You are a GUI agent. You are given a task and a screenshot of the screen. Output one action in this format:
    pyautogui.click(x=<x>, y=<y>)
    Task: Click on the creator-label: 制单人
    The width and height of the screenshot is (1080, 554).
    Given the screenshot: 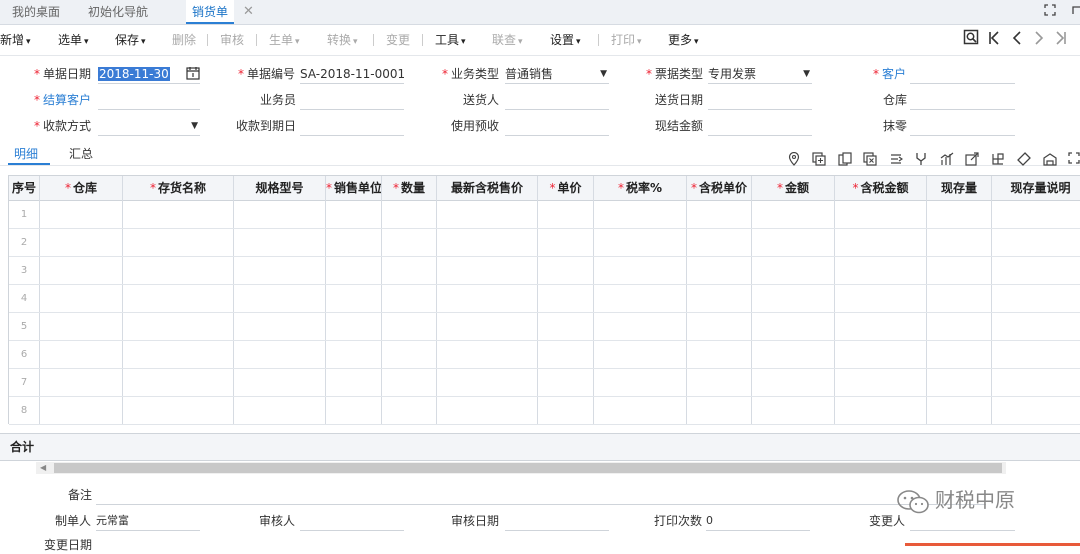 What is the action you would take?
    pyautogui.click(x=73, y=521)
    